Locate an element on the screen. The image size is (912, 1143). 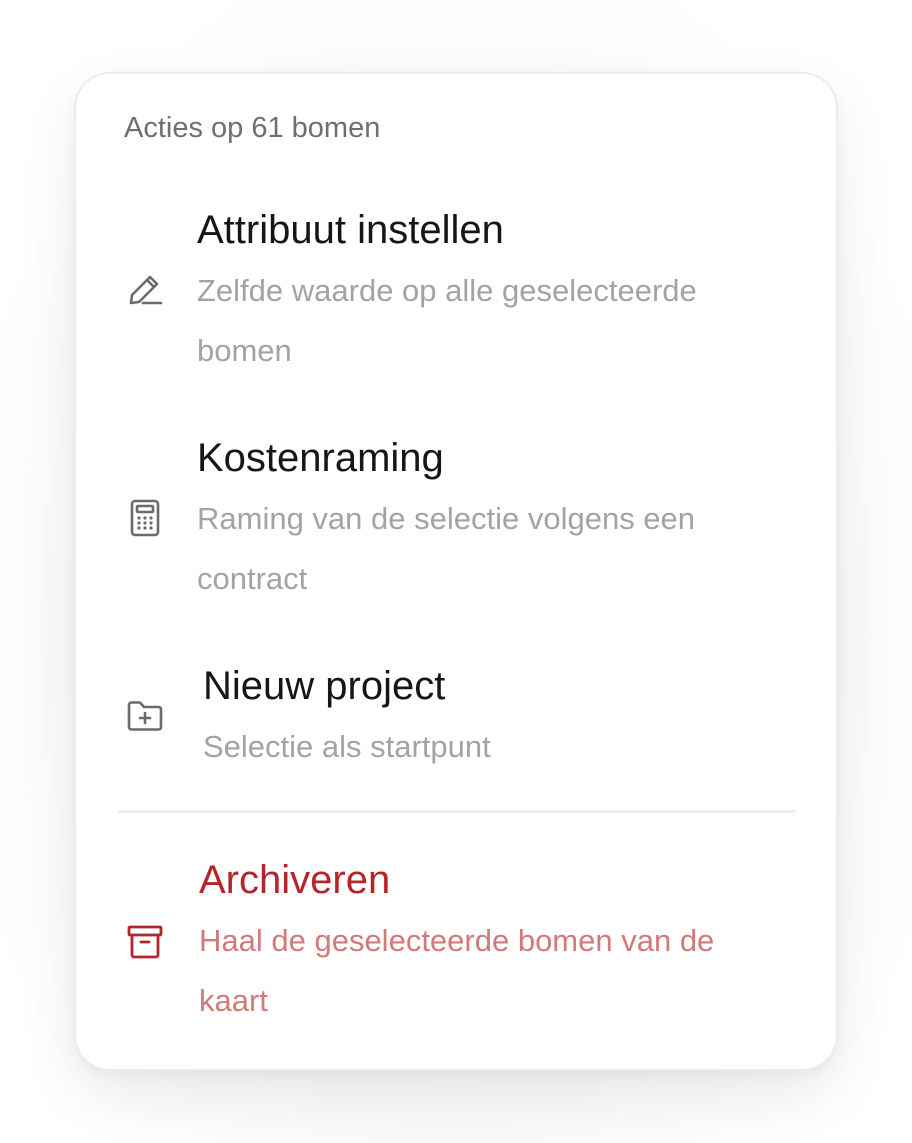
archive-icon is located at coordinates (145, 942).